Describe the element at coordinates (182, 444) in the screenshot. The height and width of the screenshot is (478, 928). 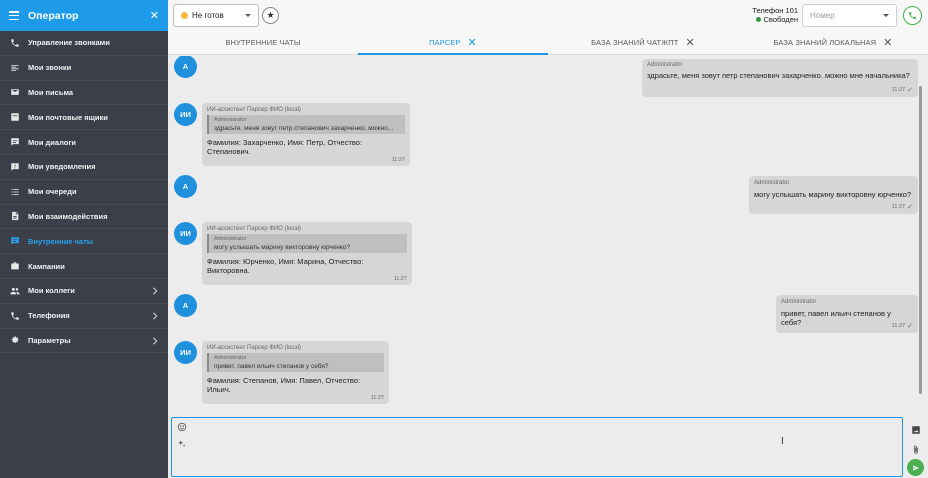
I see `ai-sparkle-icon` at that location.